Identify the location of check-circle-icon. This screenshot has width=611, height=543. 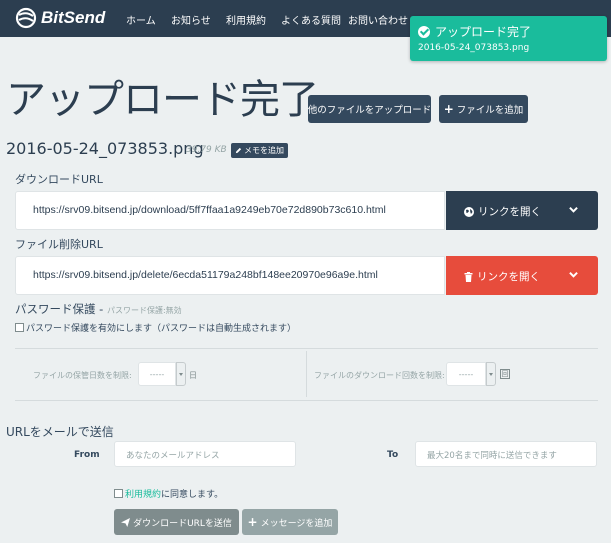
(424, 31).